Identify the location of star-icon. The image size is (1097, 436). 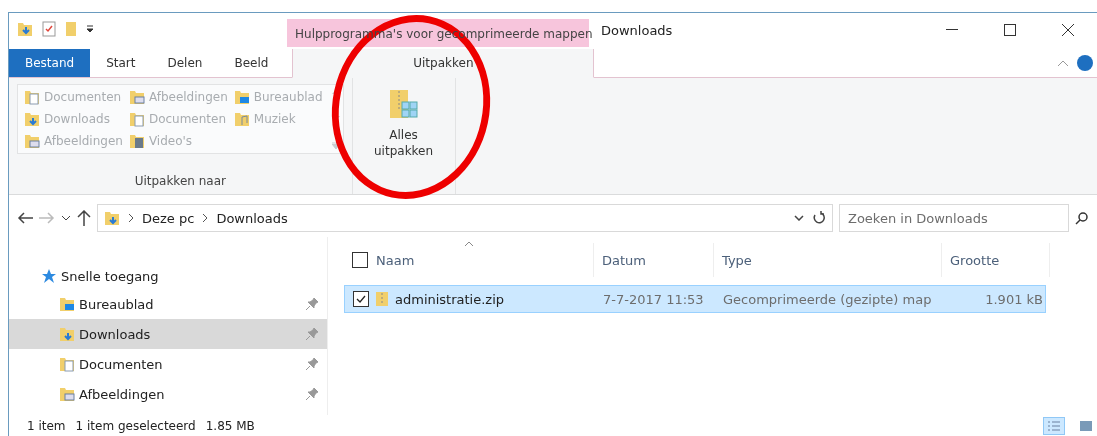
(49, 276).